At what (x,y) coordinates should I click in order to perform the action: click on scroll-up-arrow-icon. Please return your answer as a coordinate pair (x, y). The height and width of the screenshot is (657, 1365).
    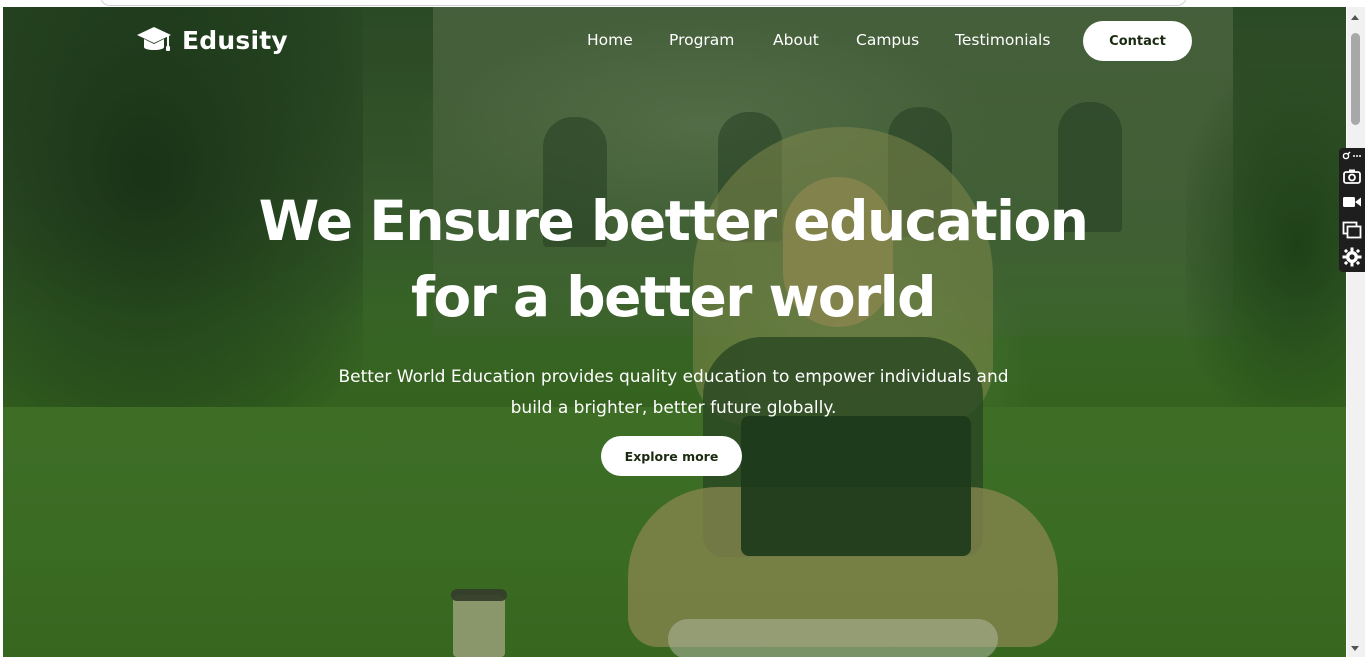
    Looking at the image, I should click on (1355, 17).